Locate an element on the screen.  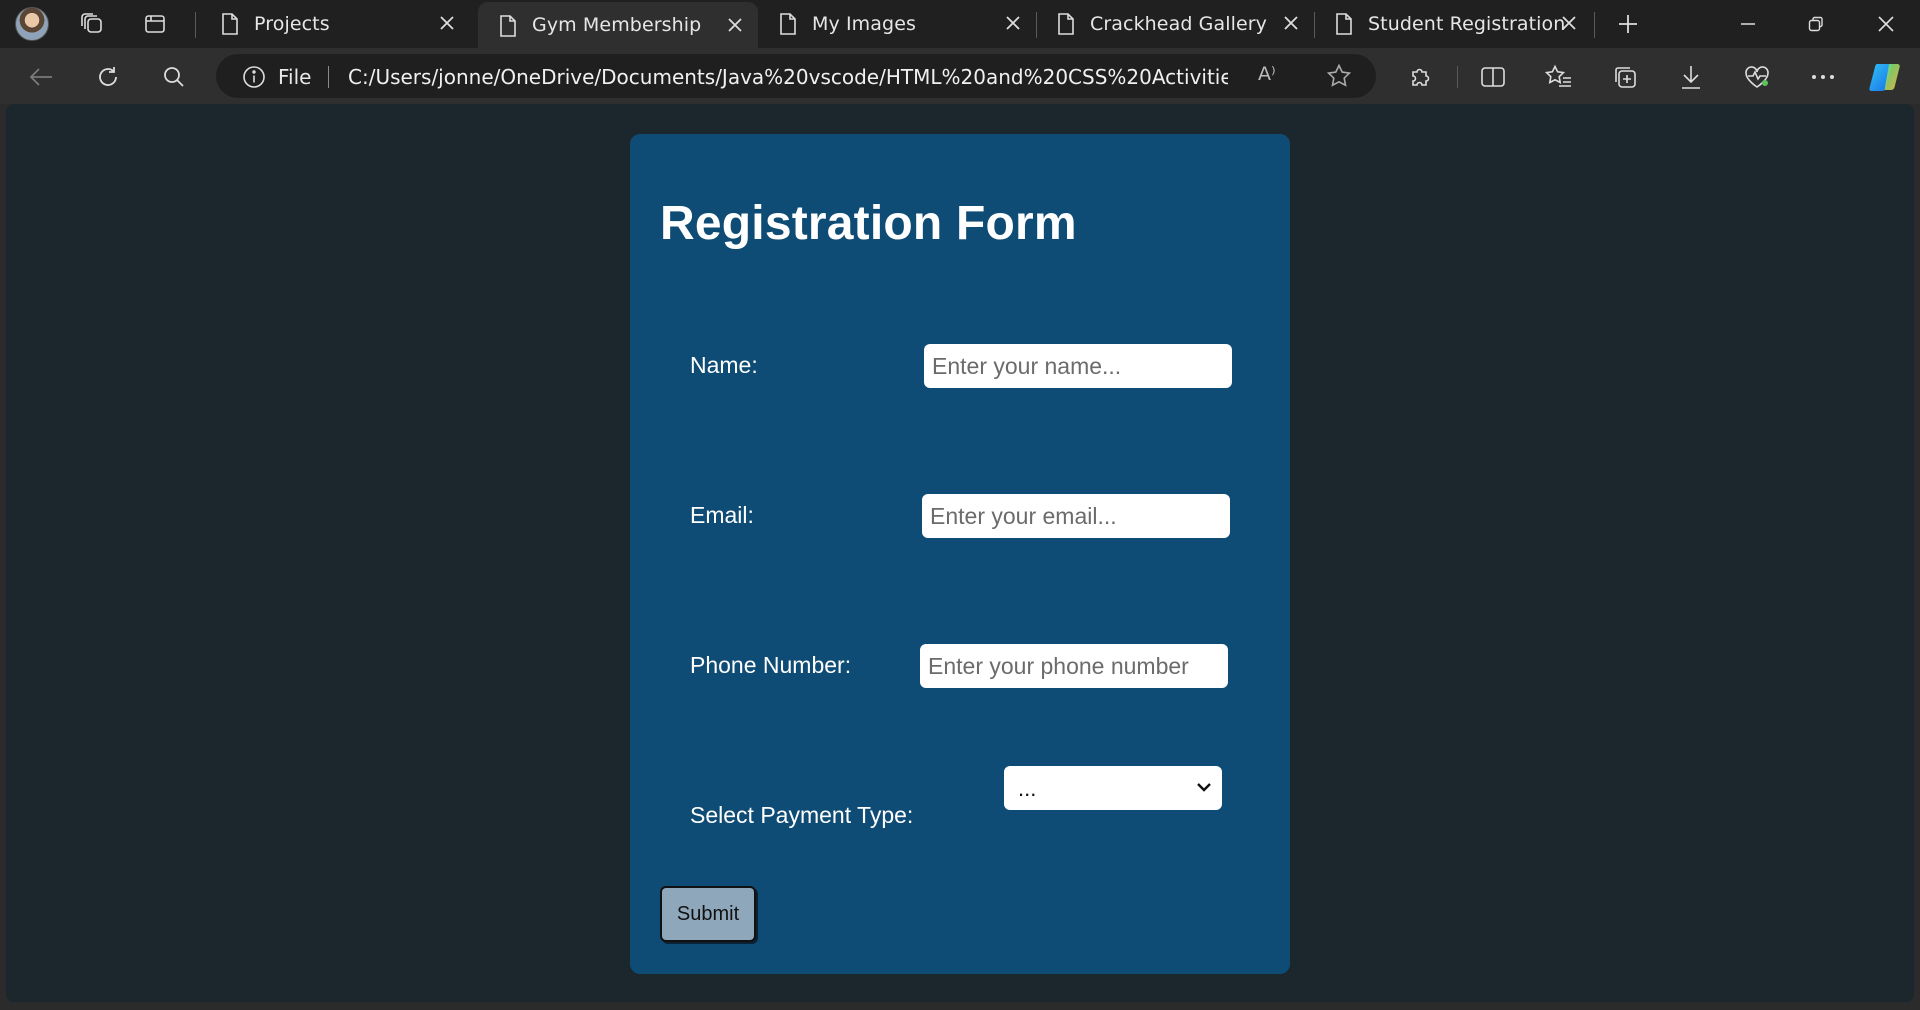
extensions-button is located at coordinates (1421, 77).